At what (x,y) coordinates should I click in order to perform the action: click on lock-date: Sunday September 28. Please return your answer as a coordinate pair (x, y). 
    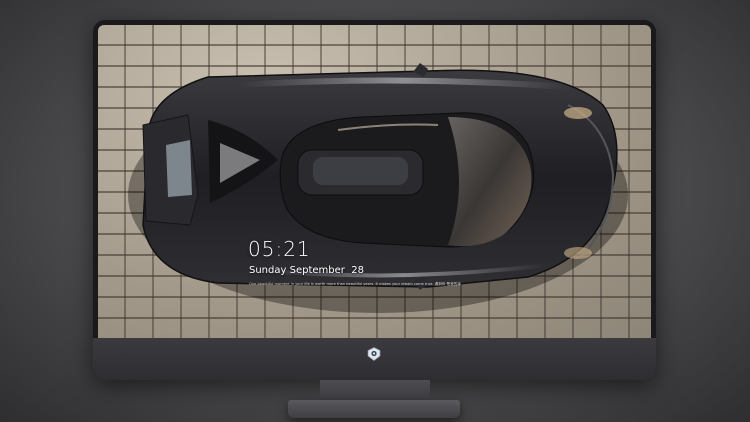
    Looking at the image, I should click on (306, 270).